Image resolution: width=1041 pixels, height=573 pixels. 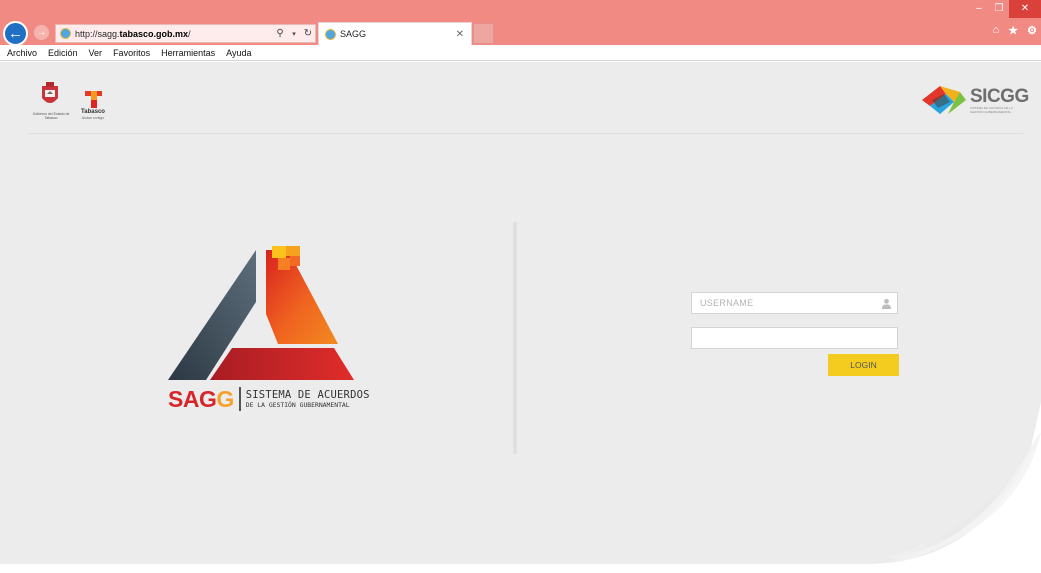 What do you see at coordinates (1025, 9) in the screenshot?
I see `window-close-button: ✕` at bounding box center [1025, 9].